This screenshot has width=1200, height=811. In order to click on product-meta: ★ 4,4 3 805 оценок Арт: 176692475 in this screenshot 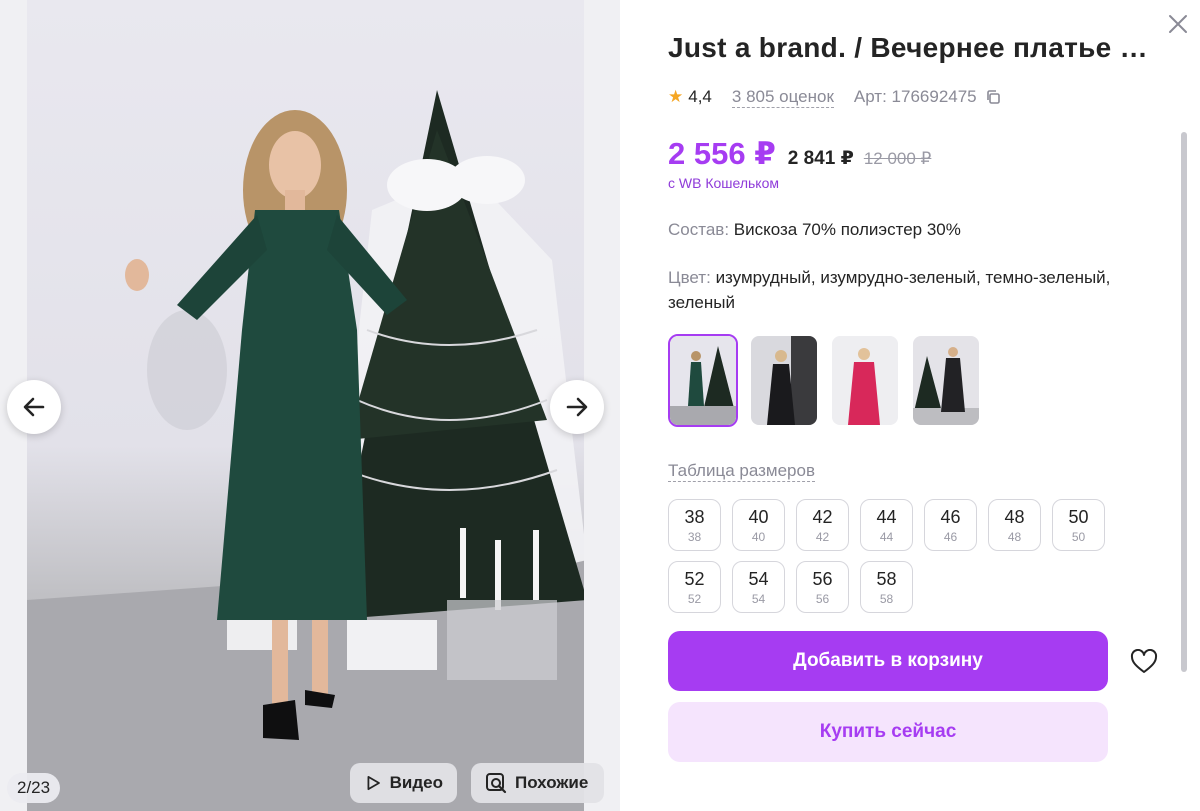, I will do `click(834, 97)`.